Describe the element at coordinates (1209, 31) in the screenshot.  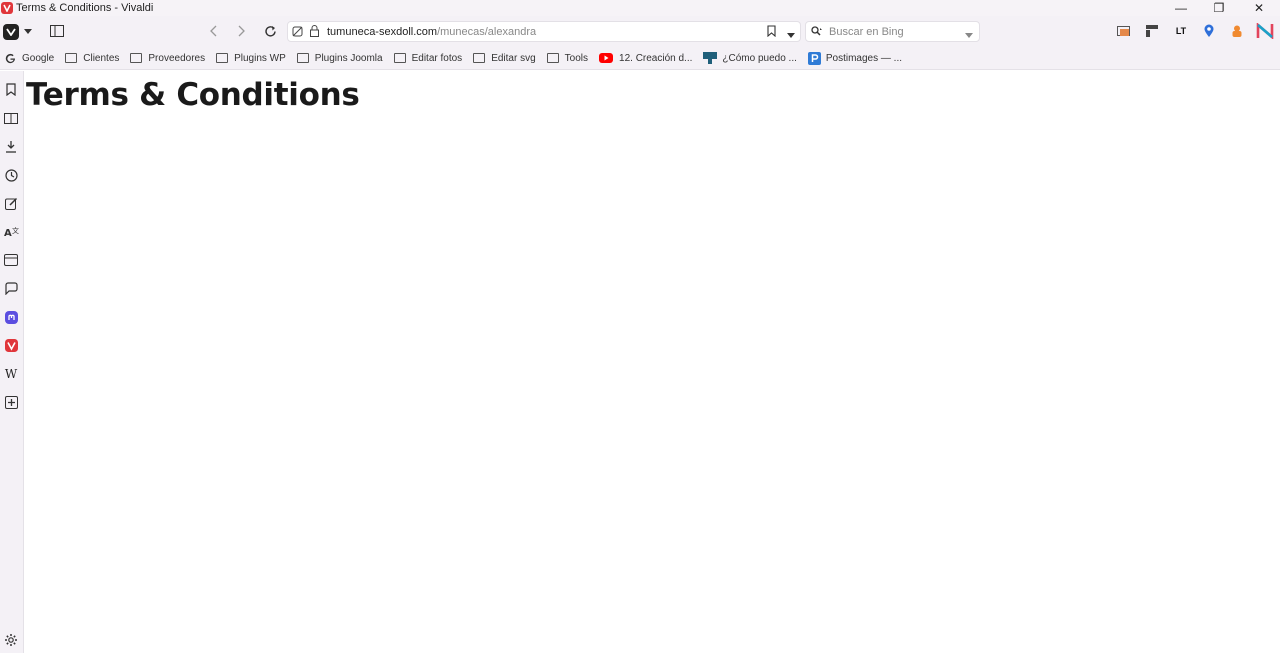
I see `location-pin-icon` at that location.